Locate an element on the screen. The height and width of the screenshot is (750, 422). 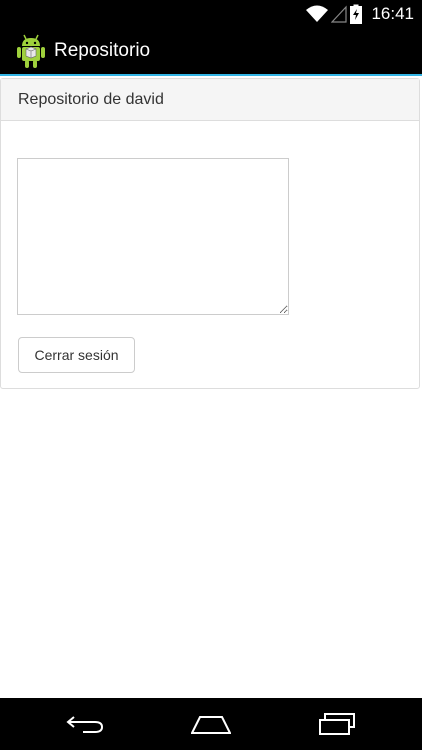
status-bar: 16:41 is located at coordinates (211, 14).